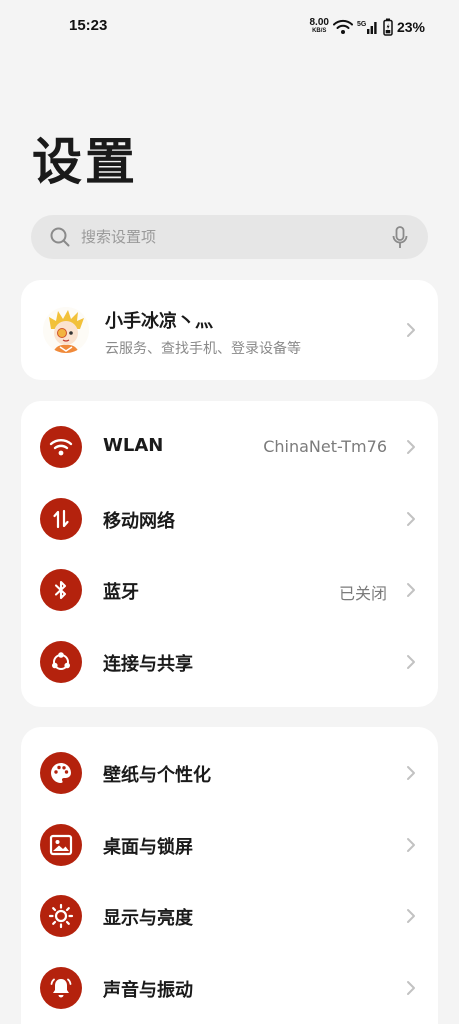 The height and width of the screenshot is (1024, 459). Describe the element at coordinates (388, 27) in the screenshot. I see `battery-icon` at that location.